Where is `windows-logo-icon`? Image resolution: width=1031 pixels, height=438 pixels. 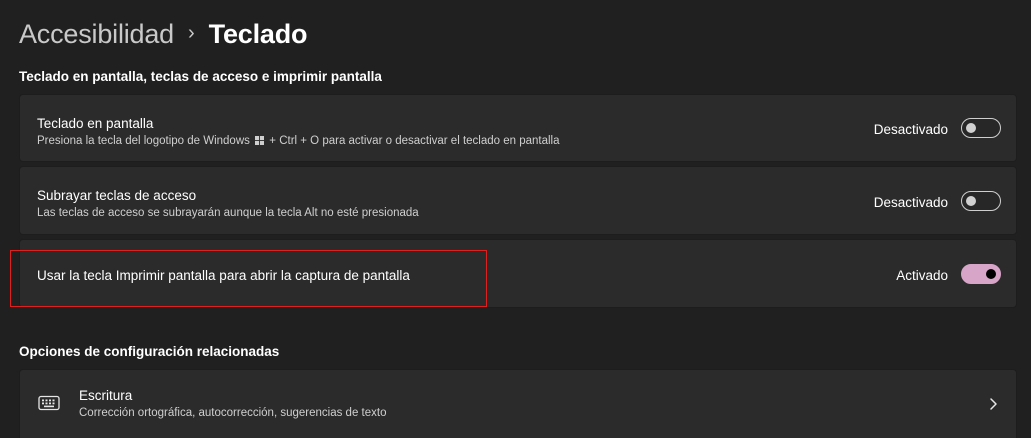
windows-logo-icon is located at coordinates (260, 140).